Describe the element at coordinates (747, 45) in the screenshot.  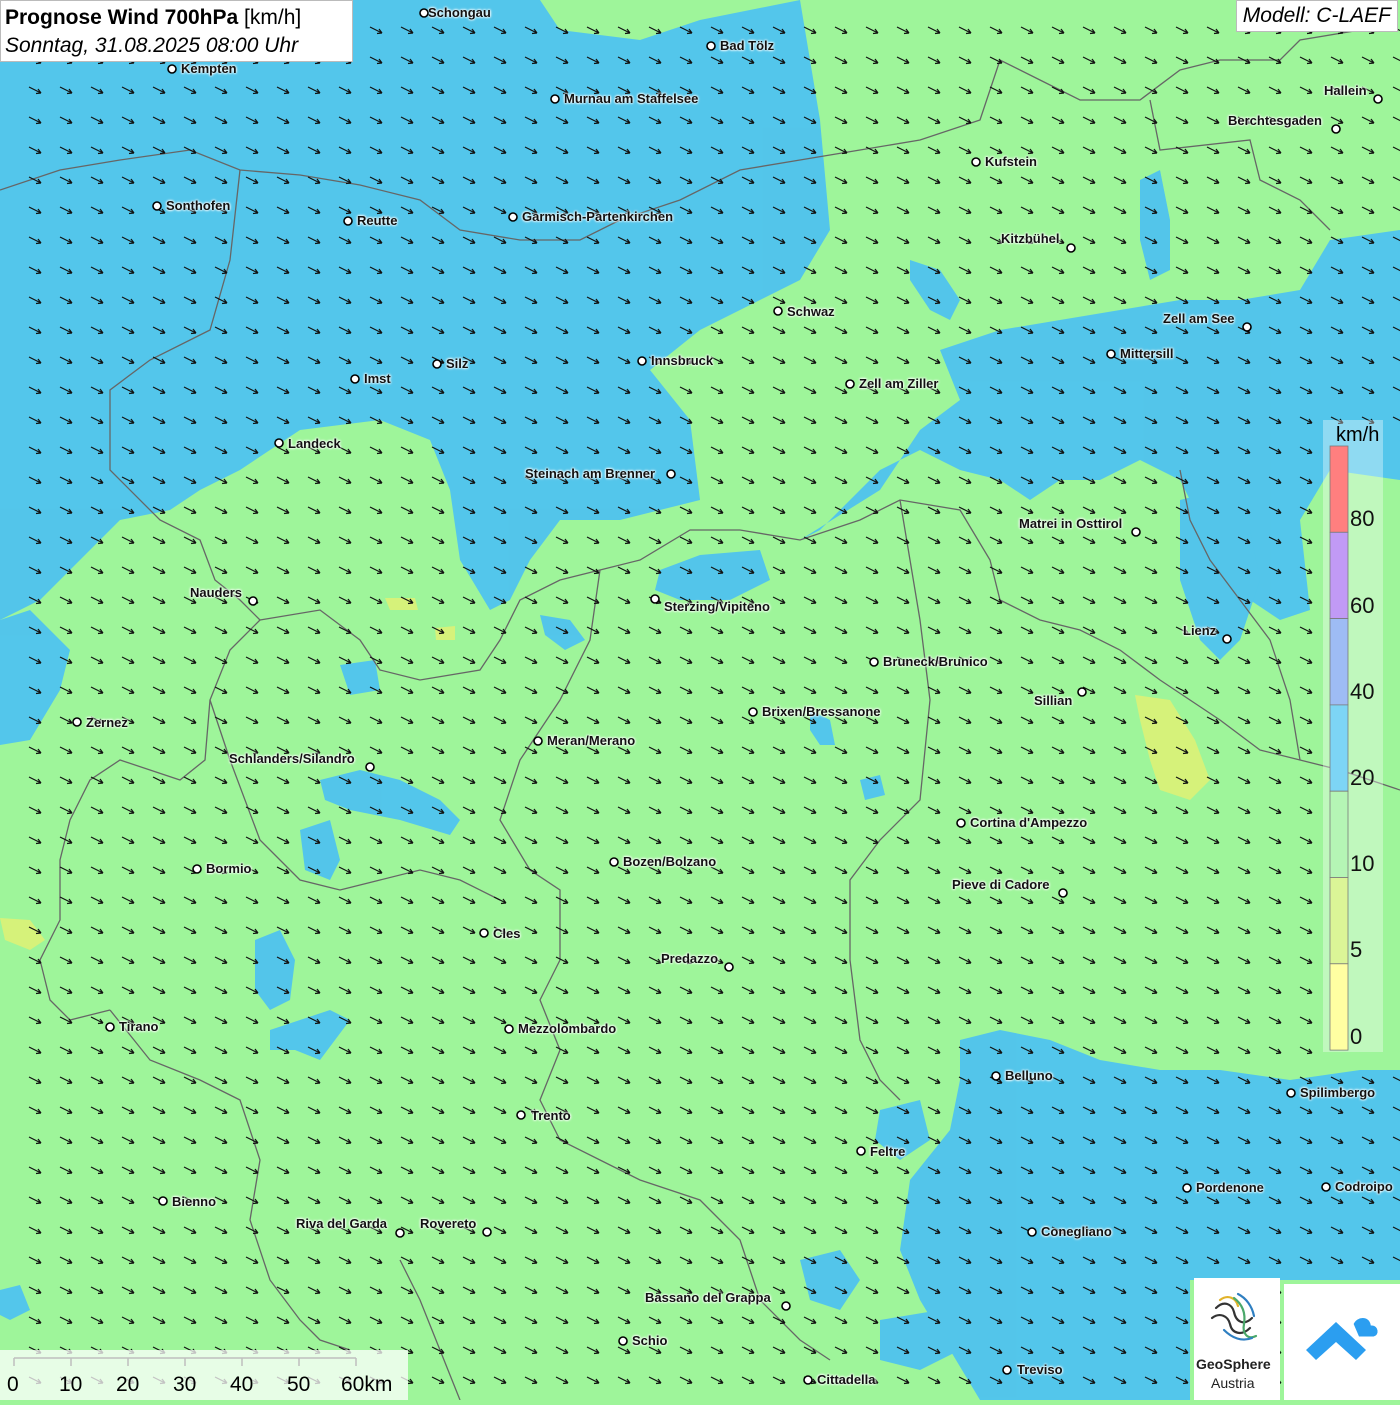
I see `city-label: Bad Tölz` at that location.